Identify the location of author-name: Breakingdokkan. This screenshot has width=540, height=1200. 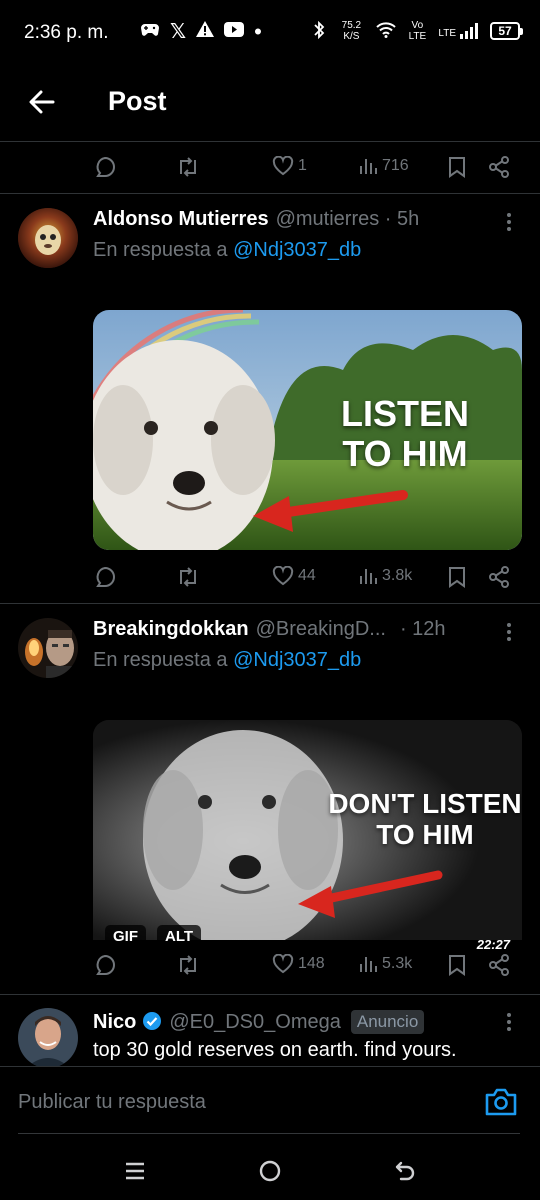
(171, 629).